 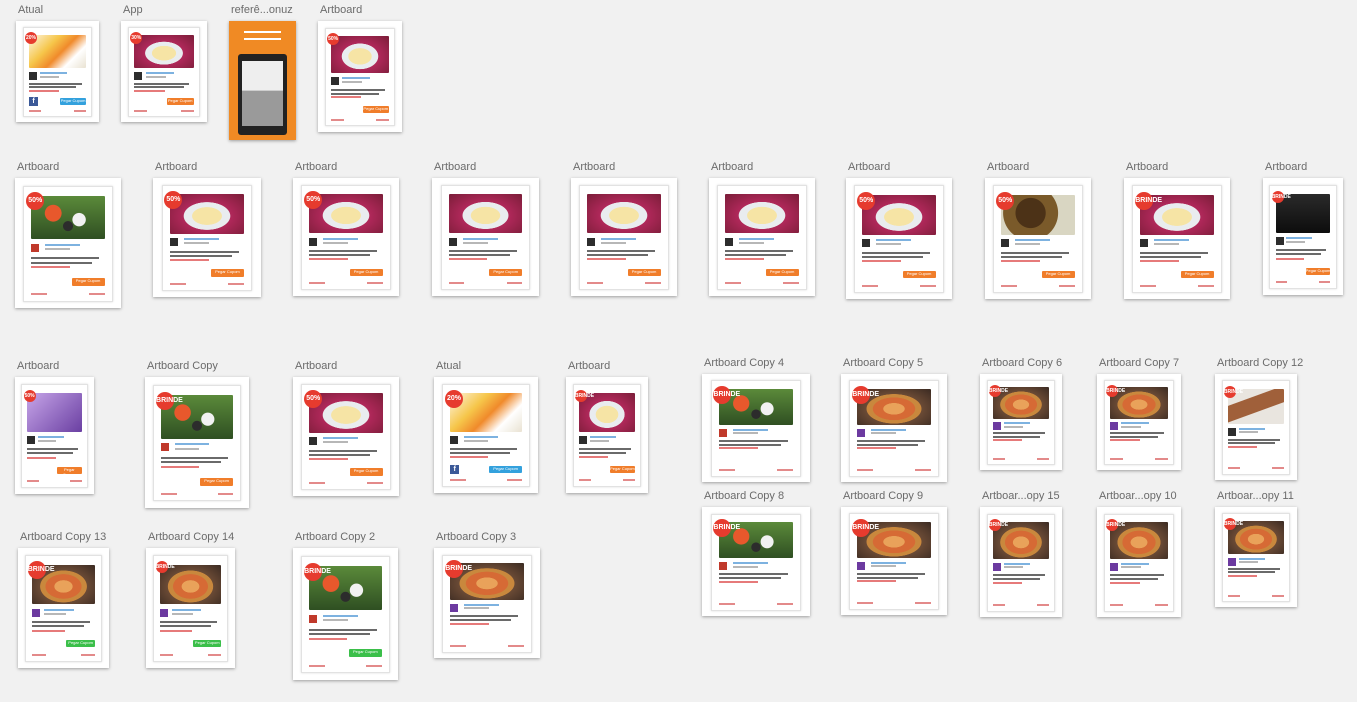 I want to click on artboard: Artboard Copy BRINDE Pegar Cupom, so click(x=197, y=434).